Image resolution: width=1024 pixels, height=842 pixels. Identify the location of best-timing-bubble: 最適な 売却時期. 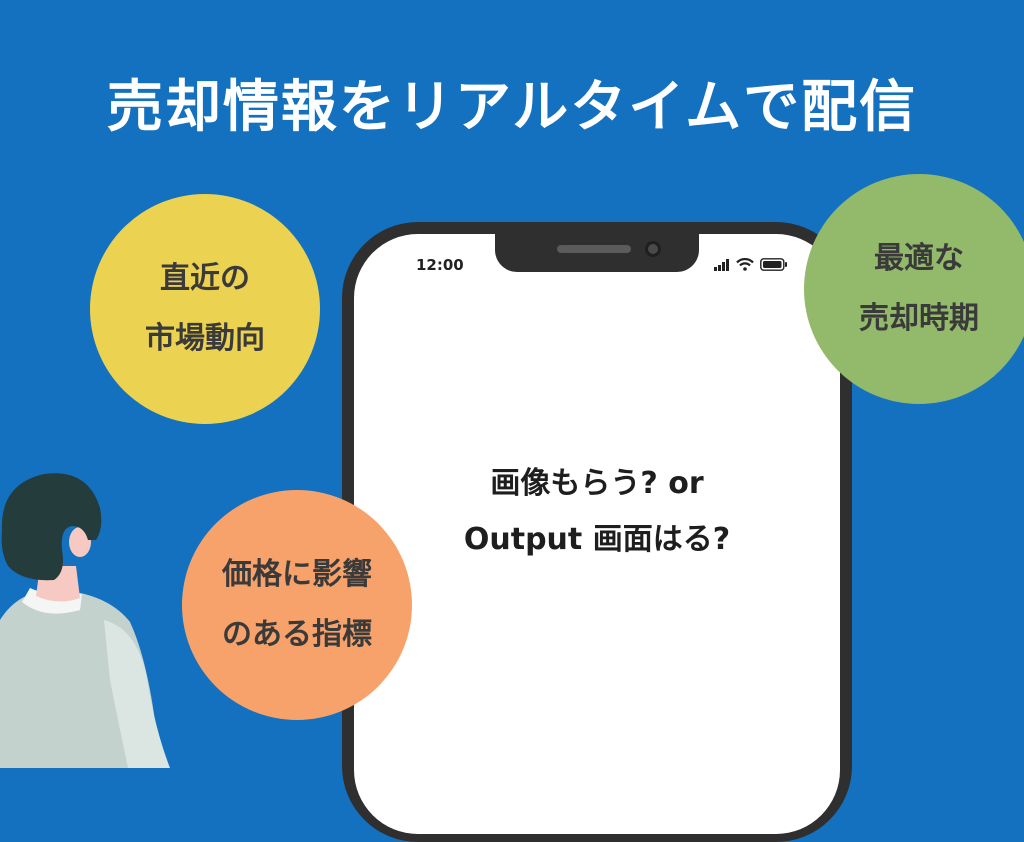
(914, 289).